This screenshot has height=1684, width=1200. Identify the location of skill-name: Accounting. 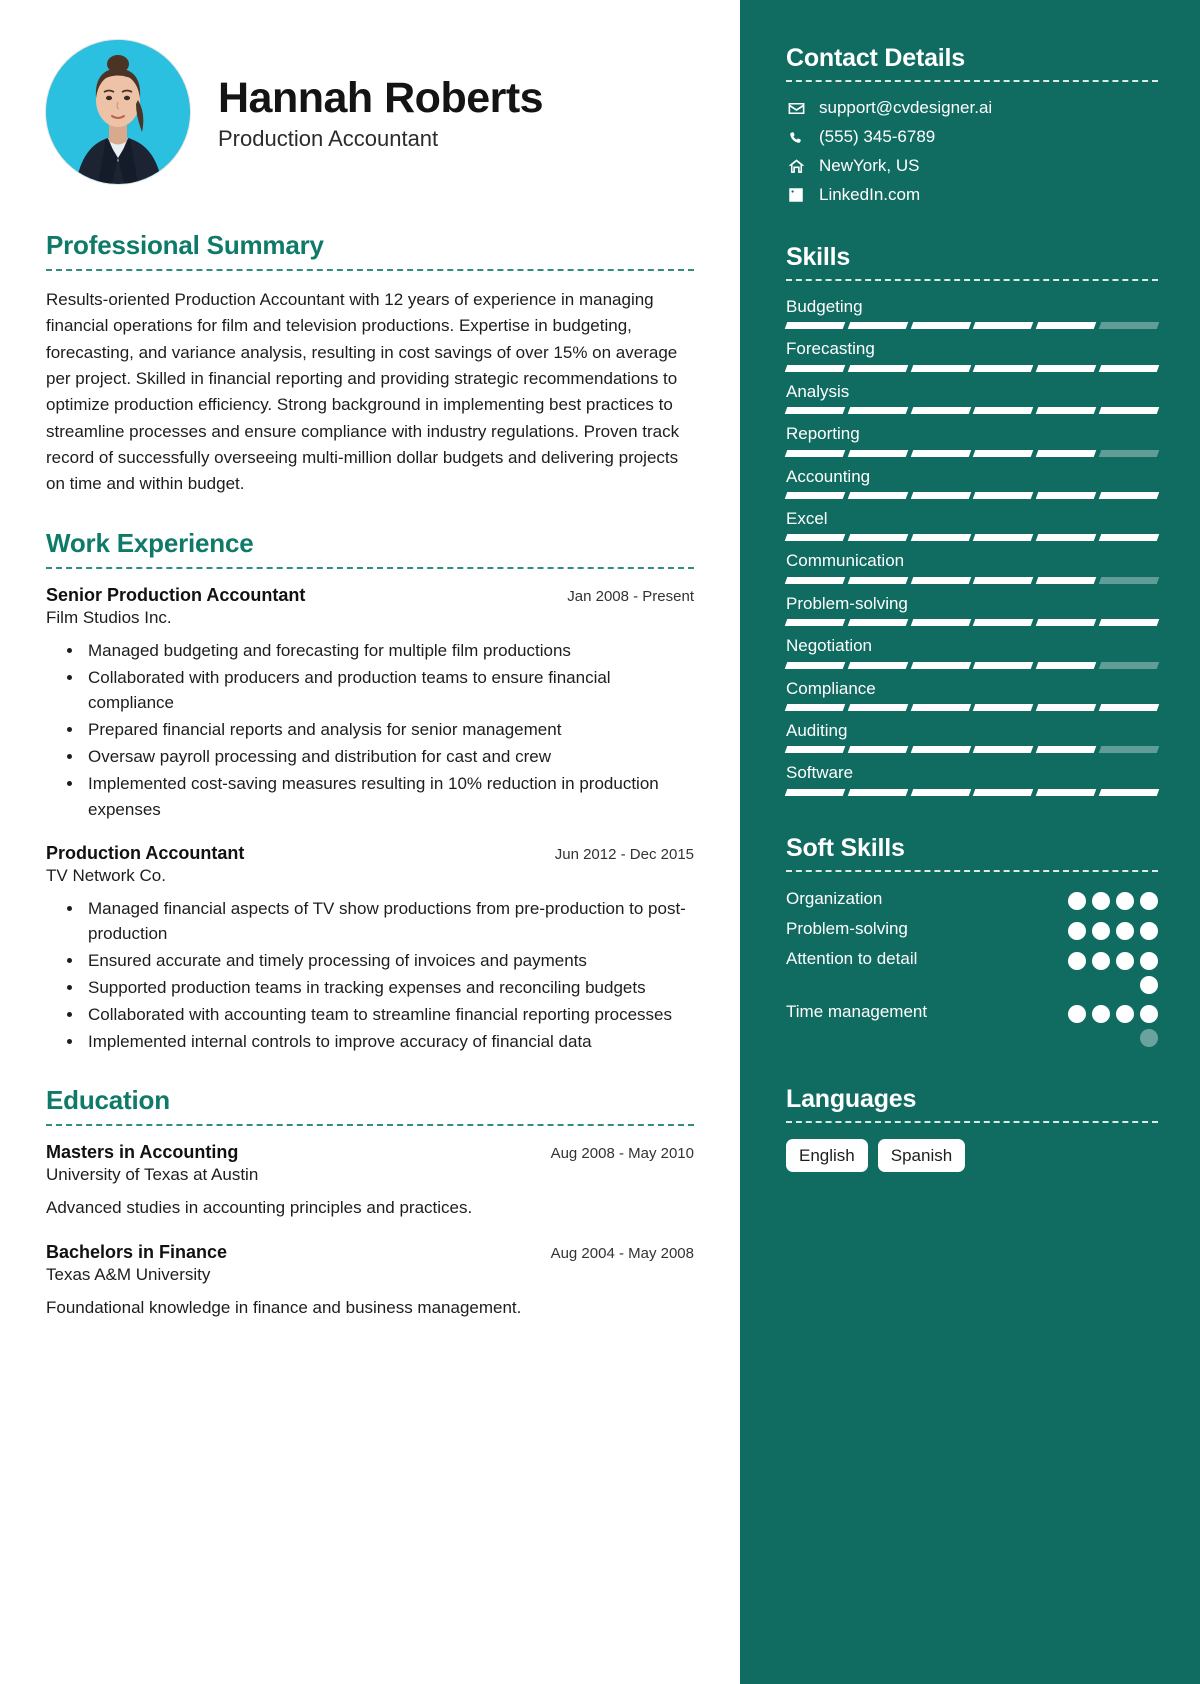
(828, 476).